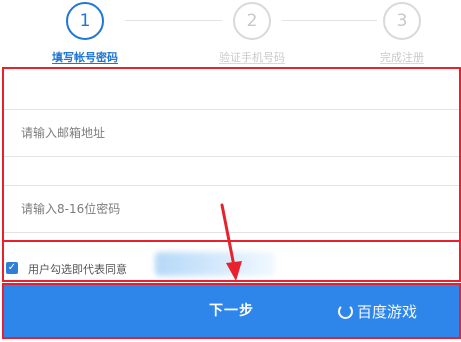  What do you see at coordinates (252, 21) in the screenshot?
I see `step-2-number: 2` at bounding box center [252, 21].